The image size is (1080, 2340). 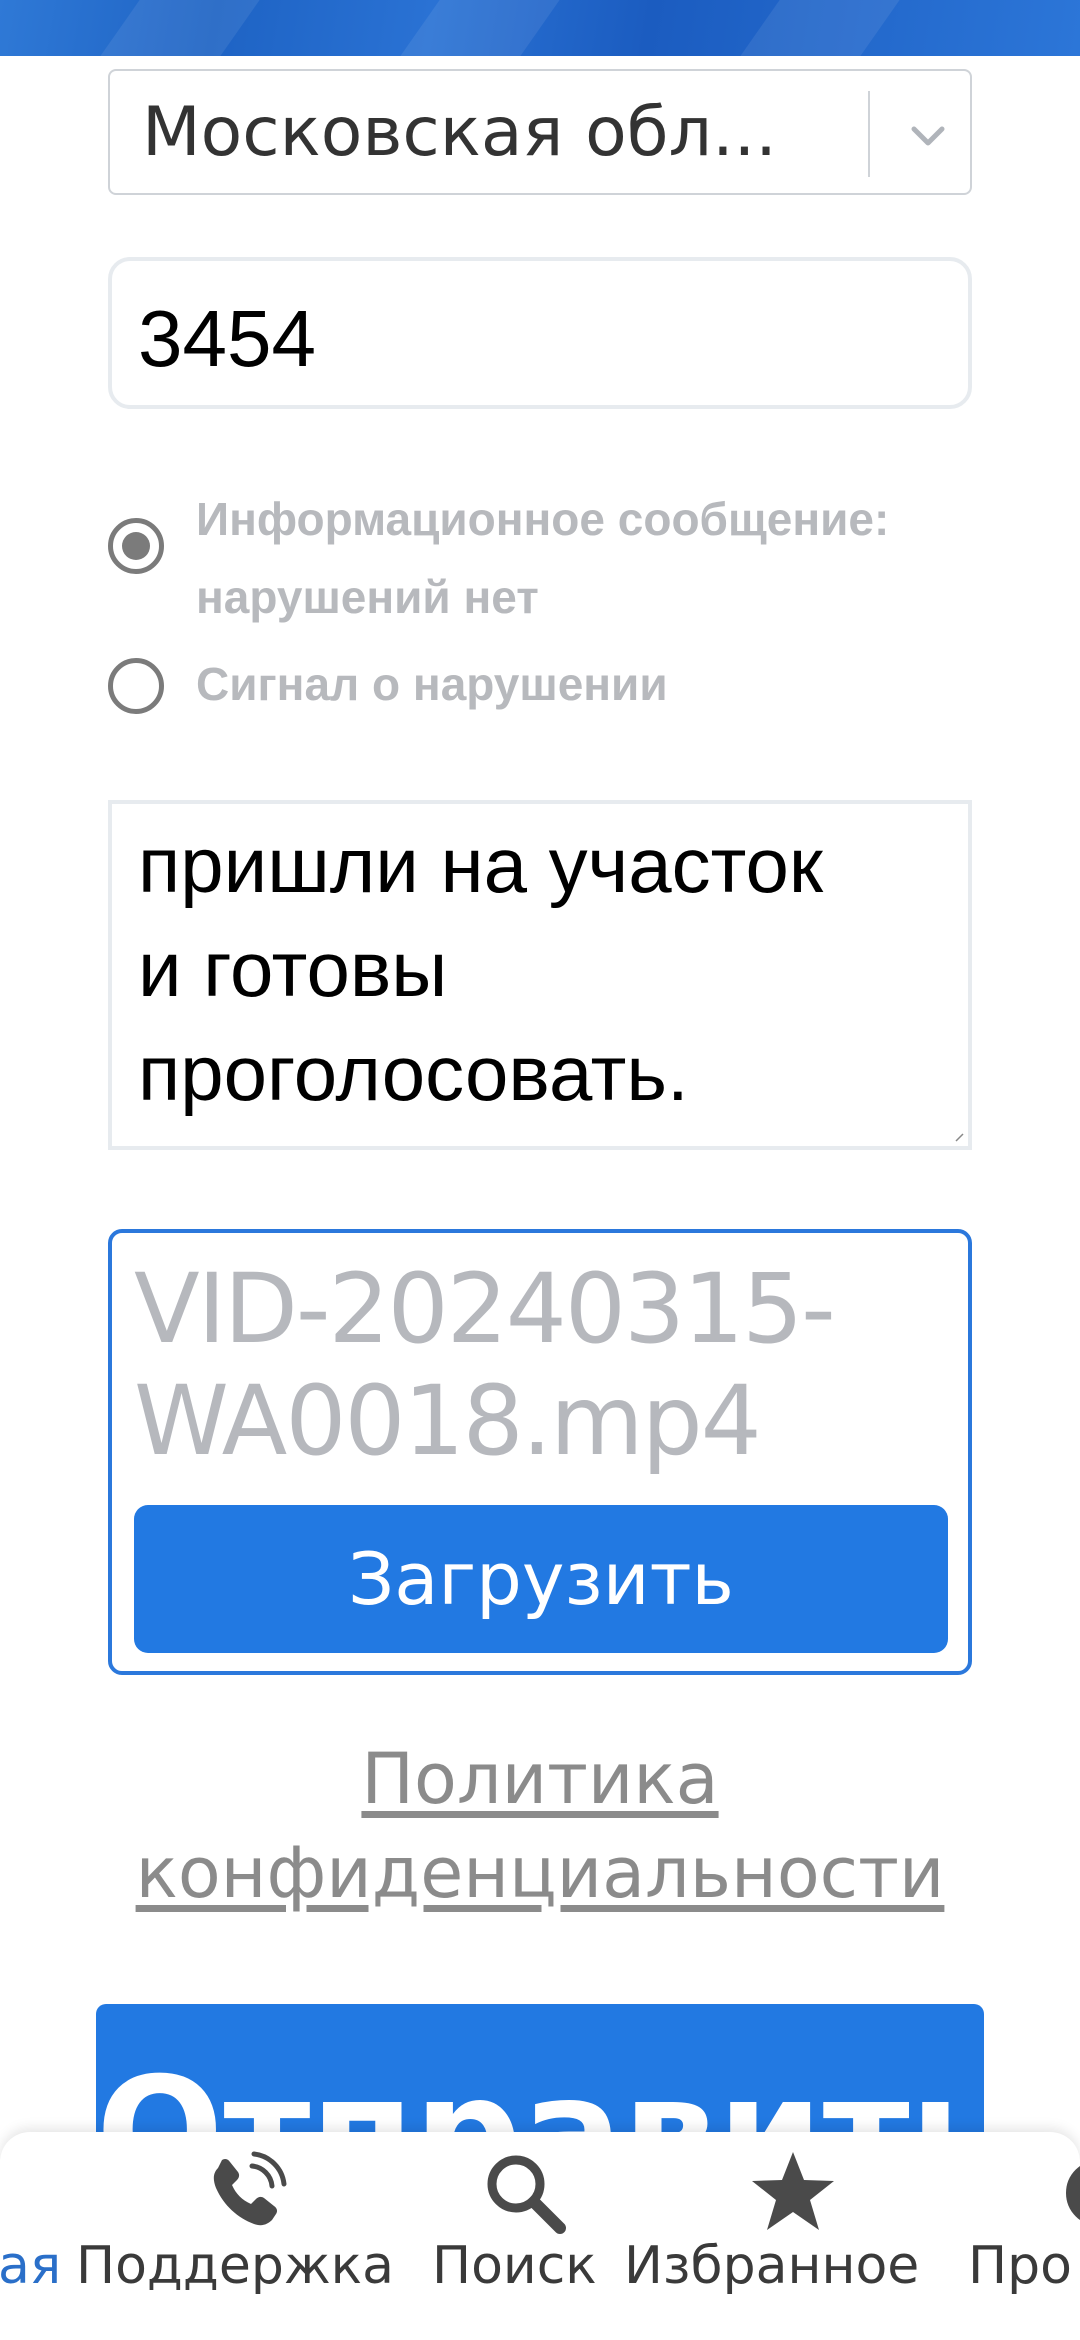 I want to click on top-header-bar, so click(x=540, y=28).